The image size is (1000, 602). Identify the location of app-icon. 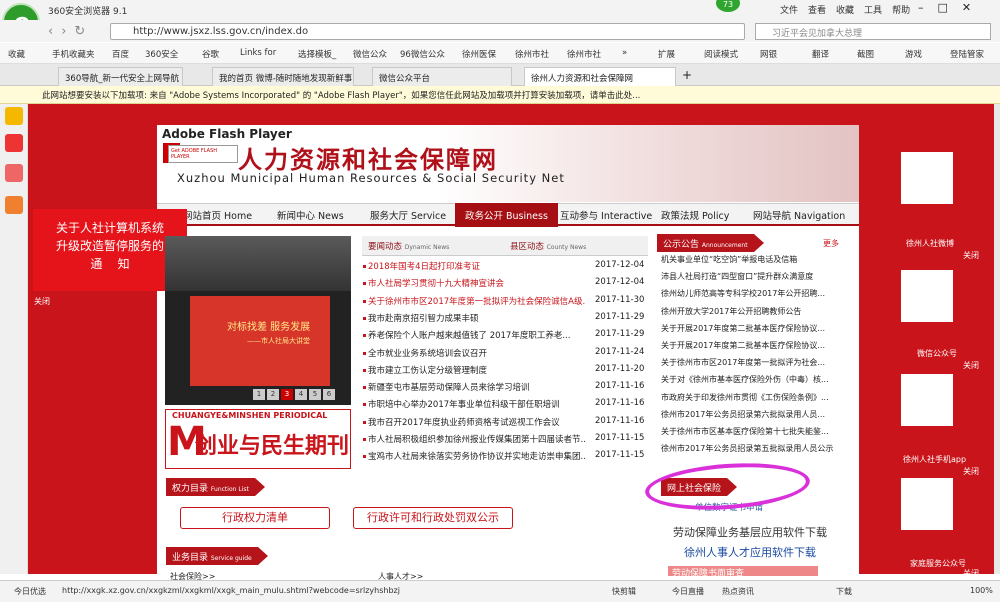
(14, 173).